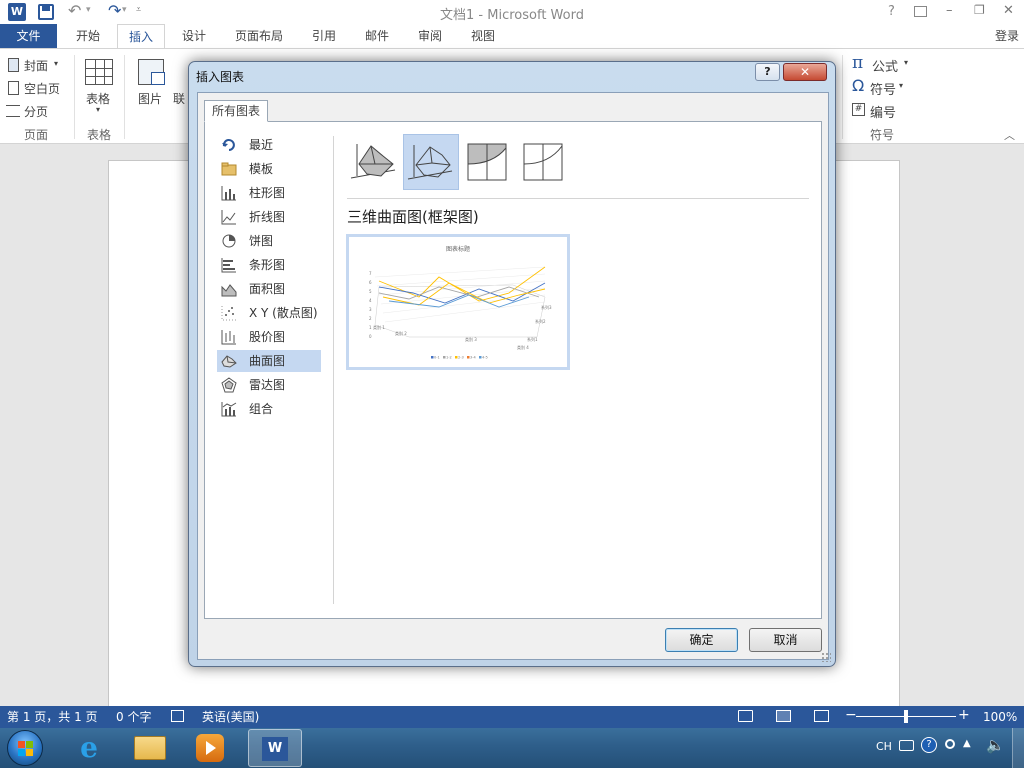  I want to click on dialog-close-button: ✕, so click(805, 72).